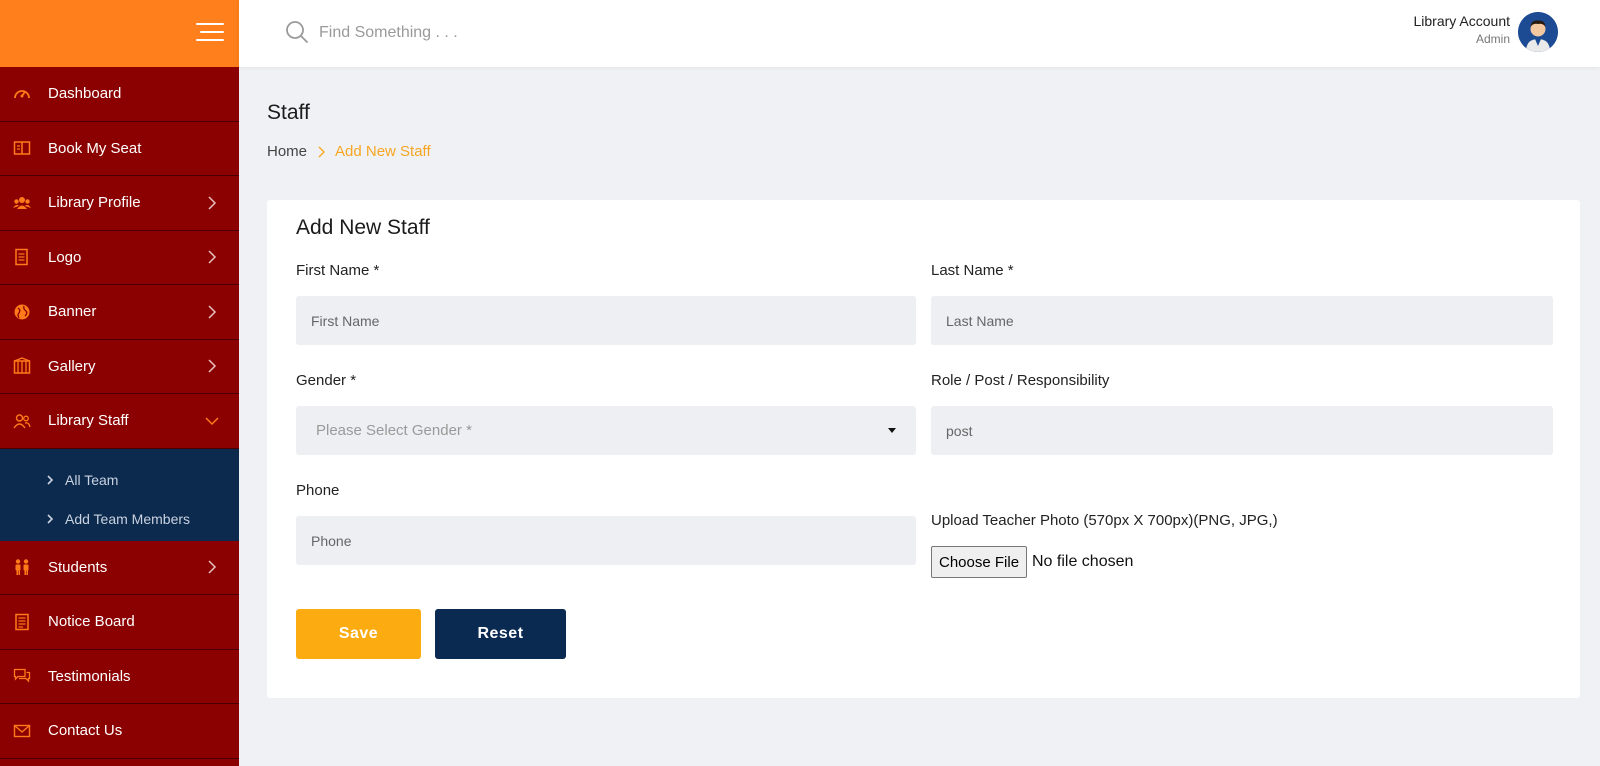 This screenshot has width=1600, height=766. What do you see at coordinates (210, 32) in the screenshot?
I see `menu-toggle-icon` at bounding box center [210, 32].